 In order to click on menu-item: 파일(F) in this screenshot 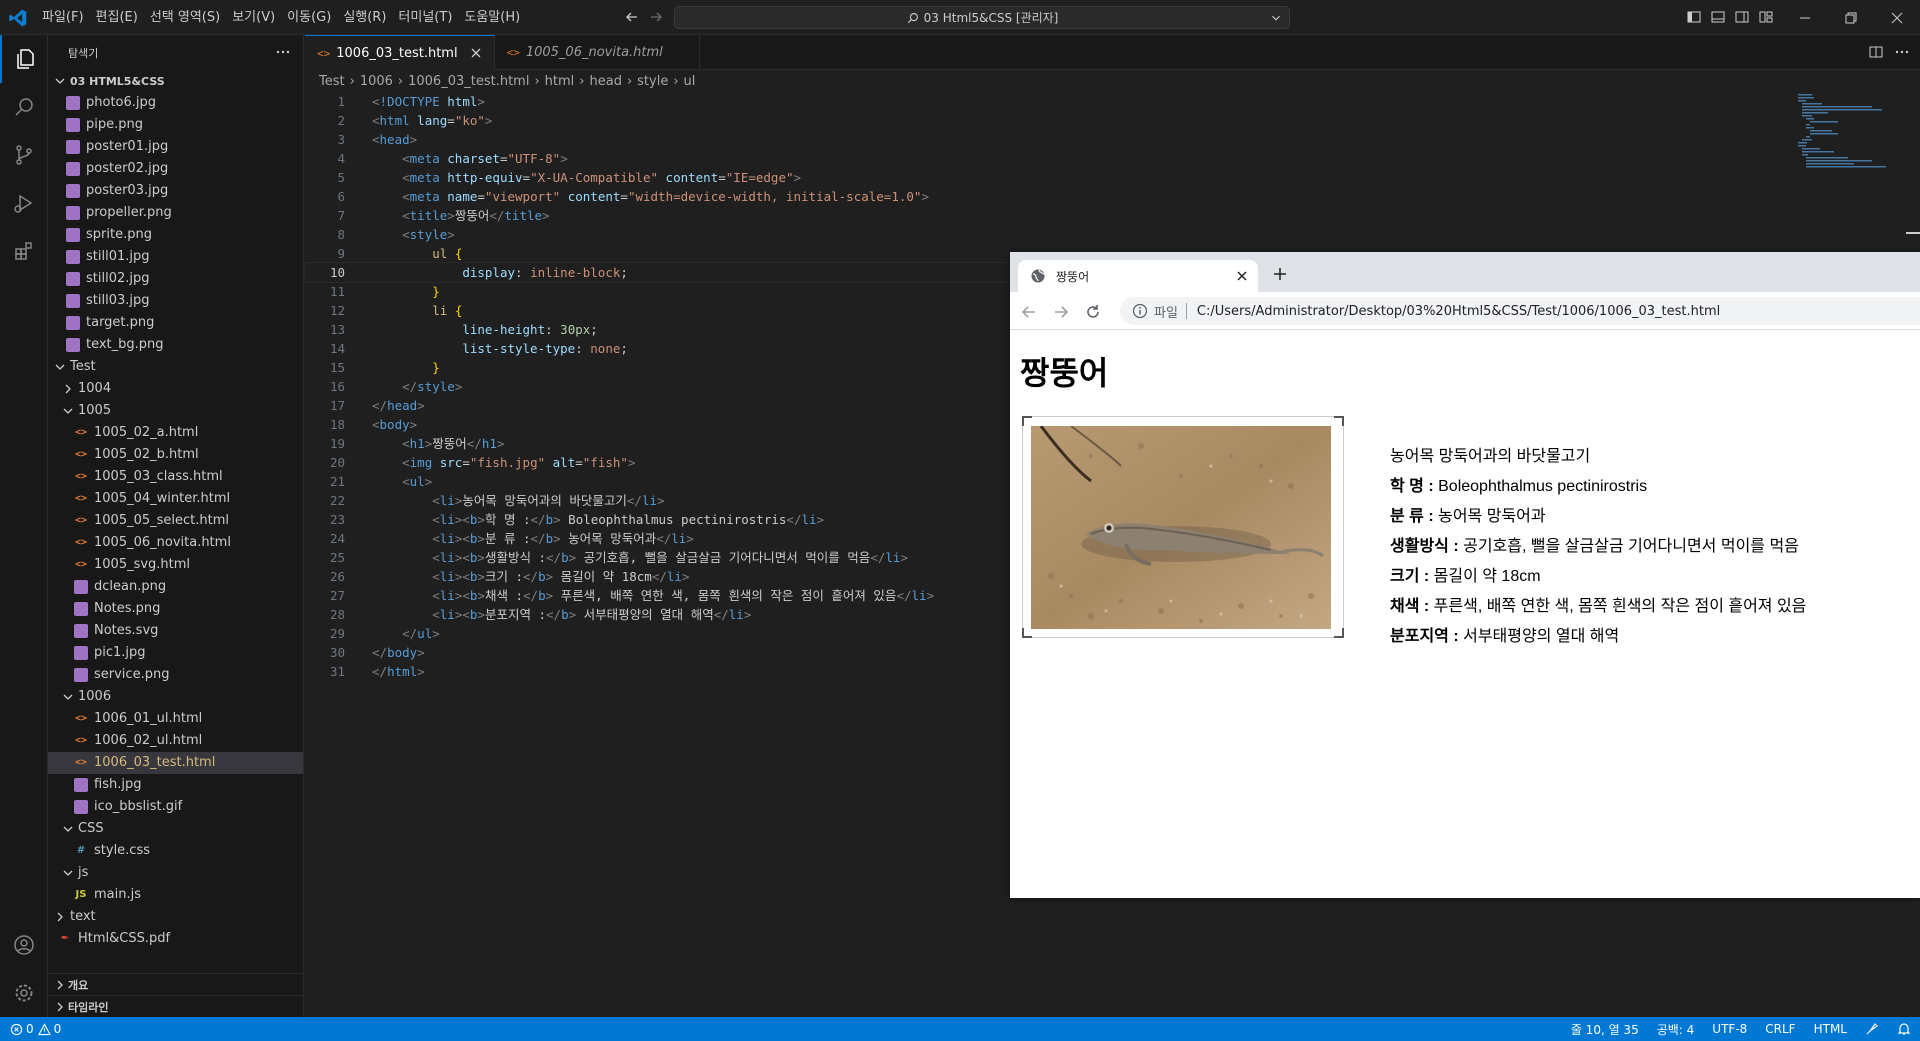, I will do `click(63, 18)`.